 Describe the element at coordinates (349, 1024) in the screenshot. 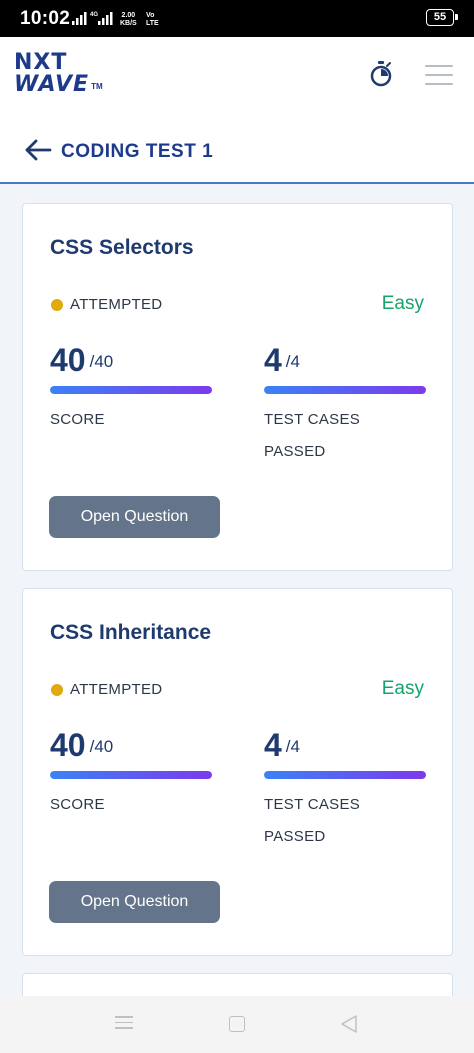

I see `back-icon` at that location.